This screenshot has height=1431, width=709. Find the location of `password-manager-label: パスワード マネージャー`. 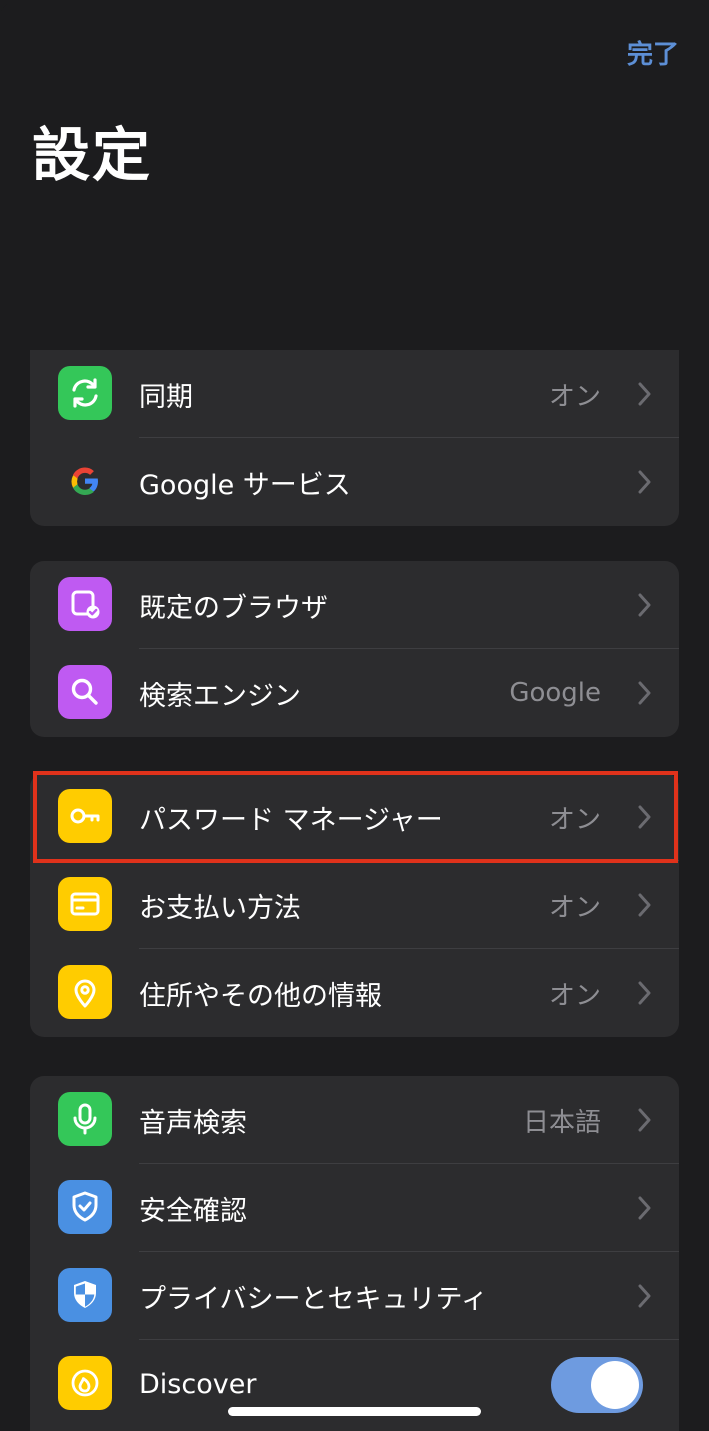

password-manager-label: パスワード マネージャー is located at coordinates (291, 820).